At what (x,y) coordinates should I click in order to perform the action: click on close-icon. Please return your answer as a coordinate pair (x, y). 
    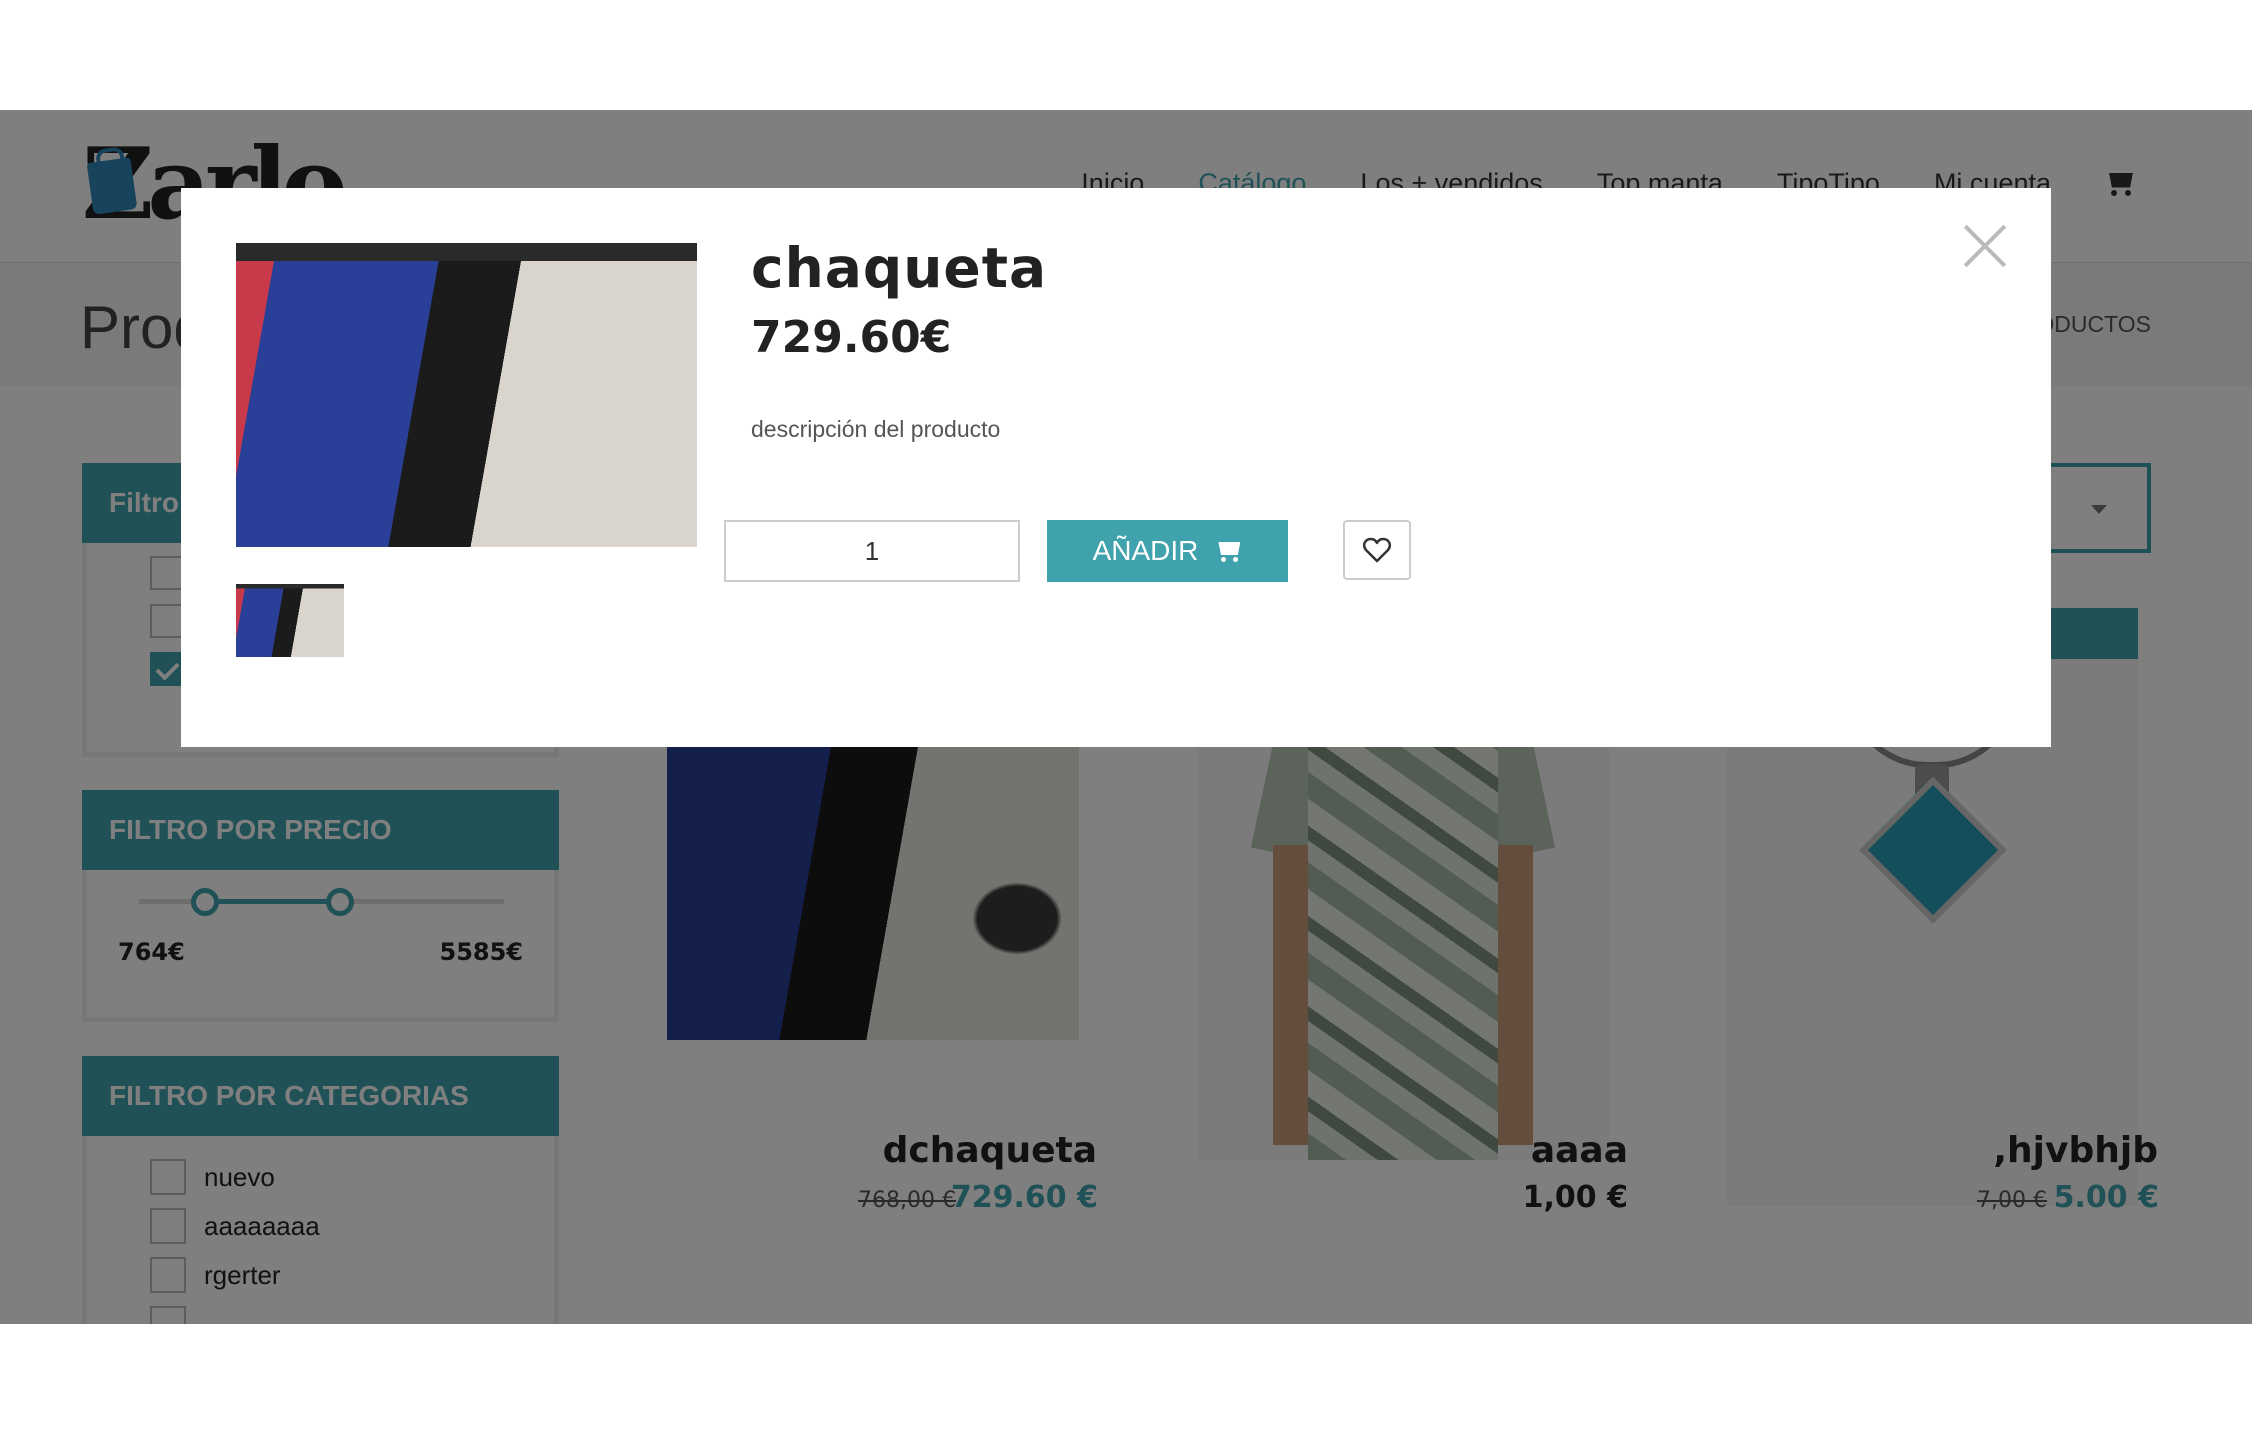
    Looking at the image, I should click on (1985, 242).